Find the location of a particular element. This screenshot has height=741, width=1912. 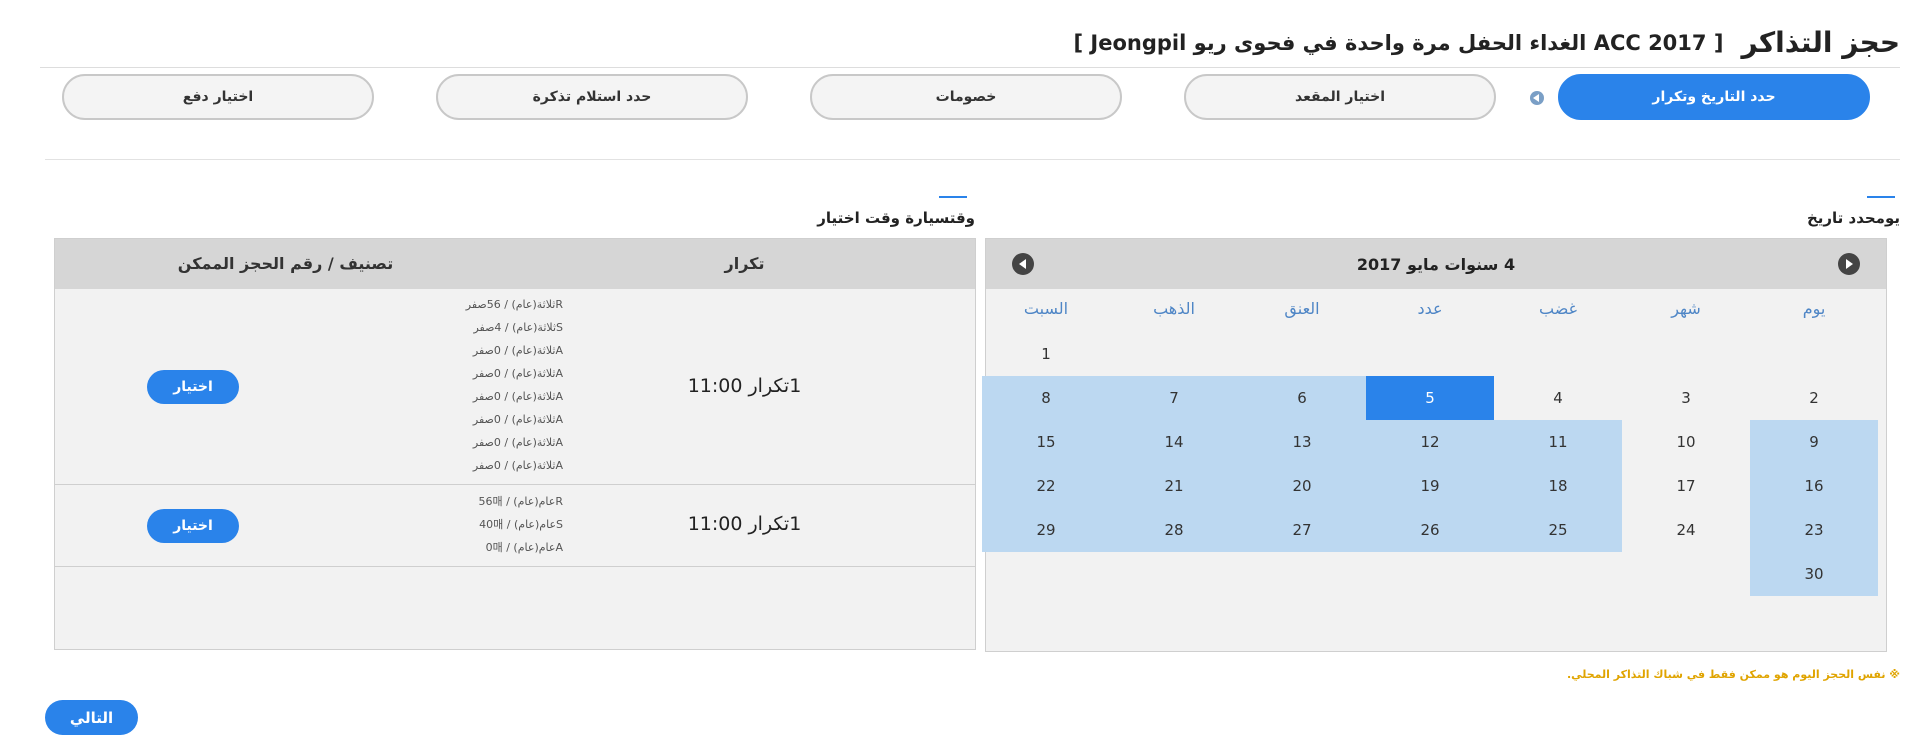

seat-line: Rعام(عام) / 56매 is located at coordinates (520, 501).